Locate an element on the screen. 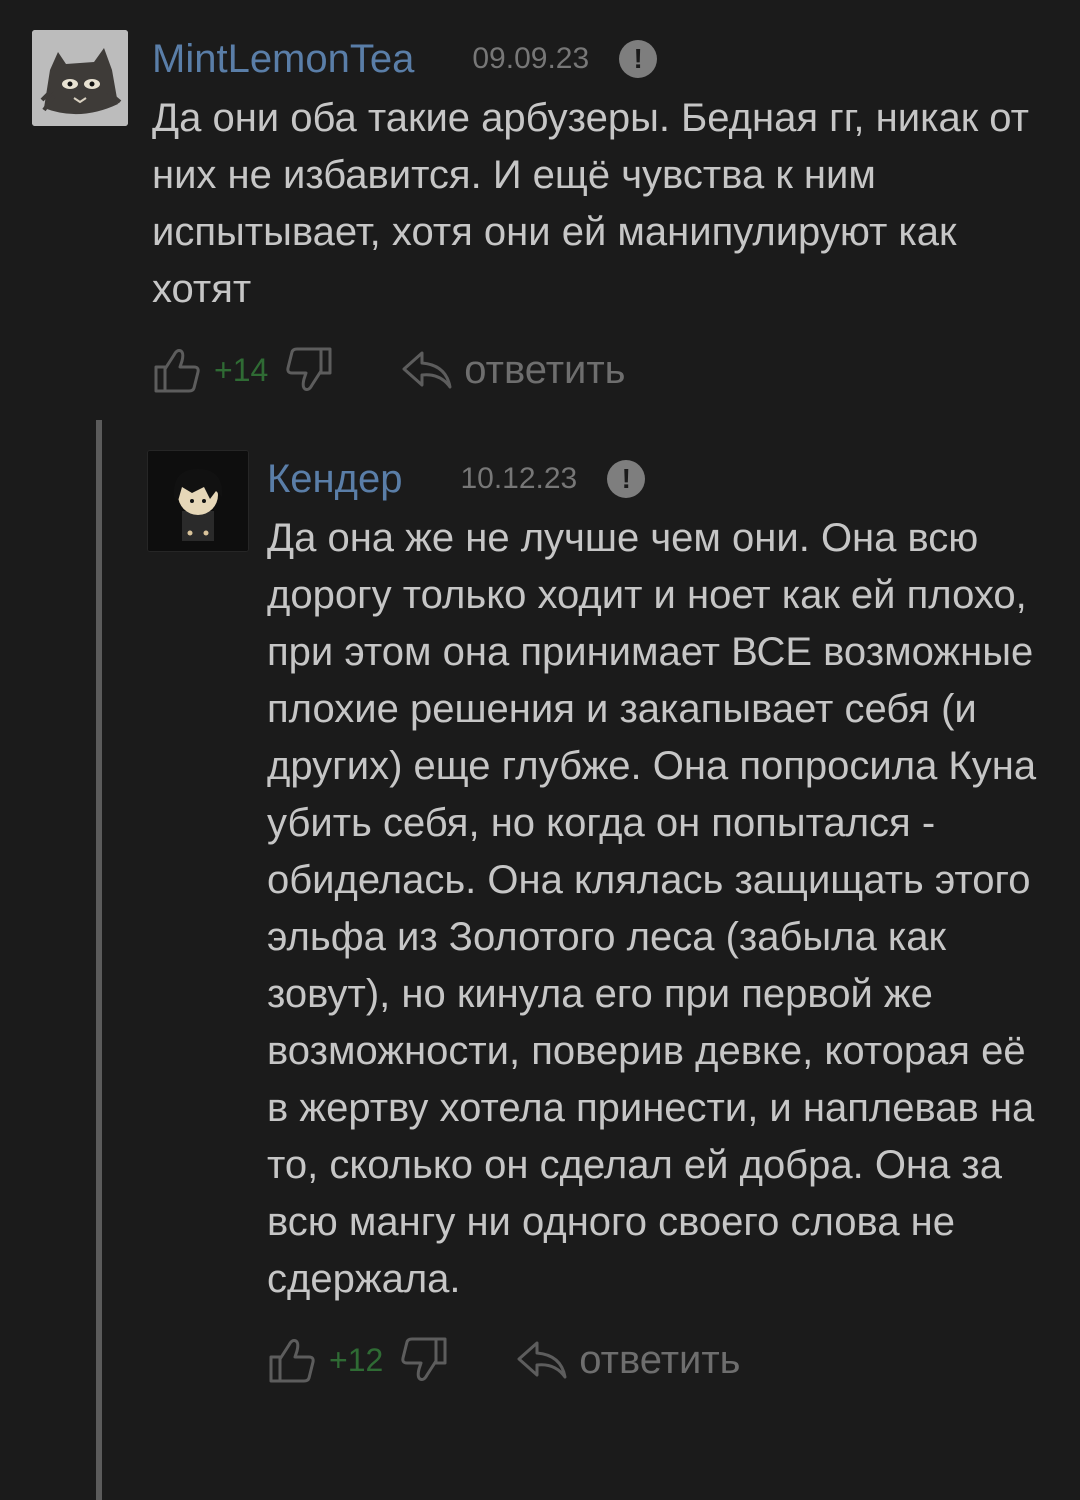 This screenshot has width=1080, height=1500. comment-actions: +14 ответить is located at coordinates (602, 370).